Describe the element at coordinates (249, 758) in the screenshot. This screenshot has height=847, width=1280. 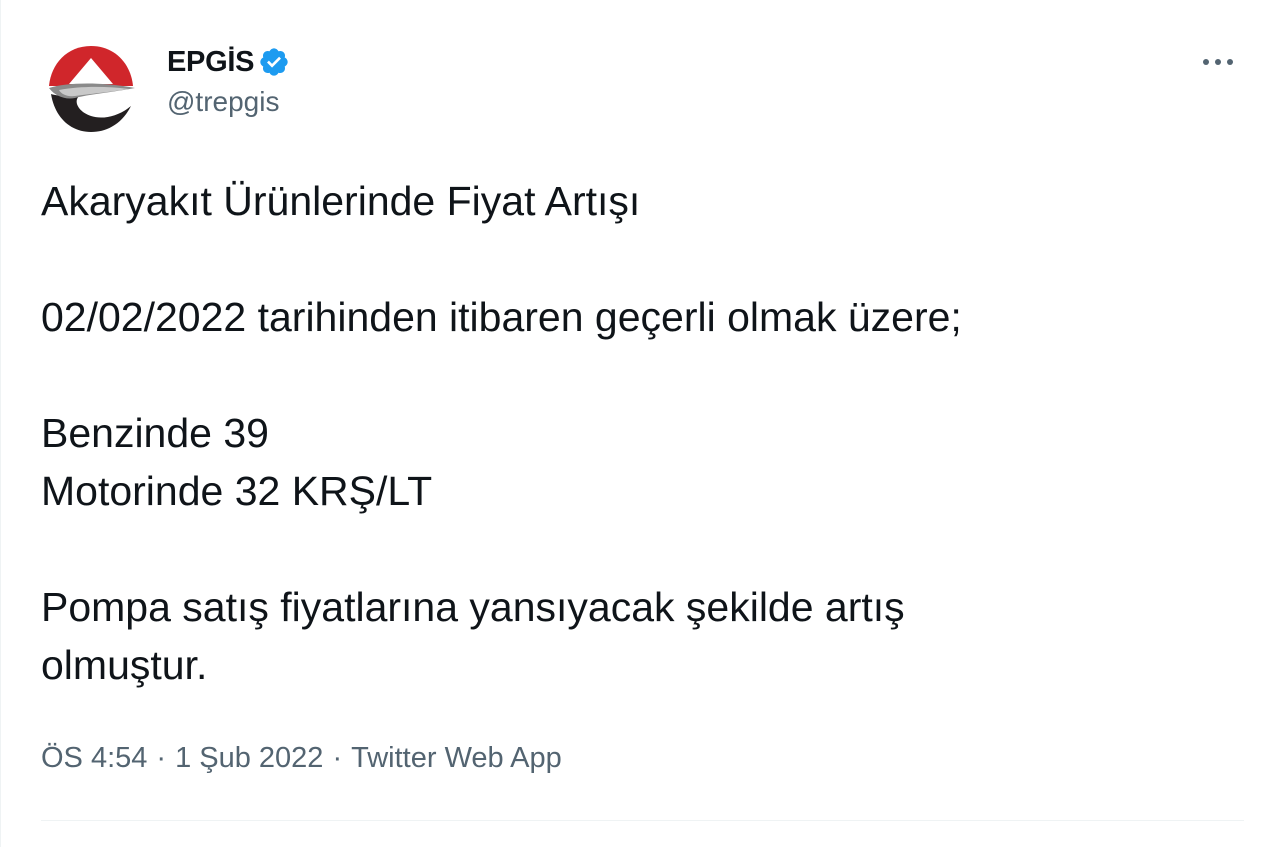
I see `tweet-date-link: 1 Şub 2022` at that location.